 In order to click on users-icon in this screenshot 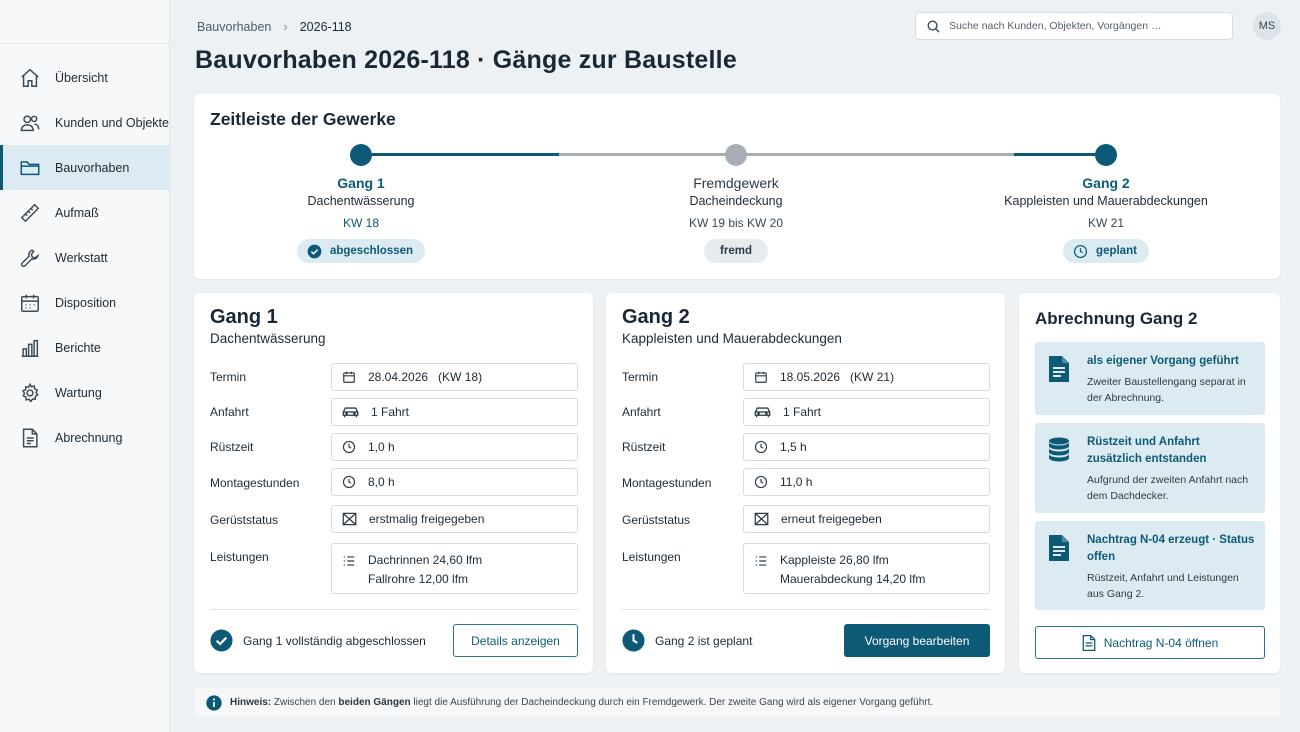, I will do `click(30, 122)`.